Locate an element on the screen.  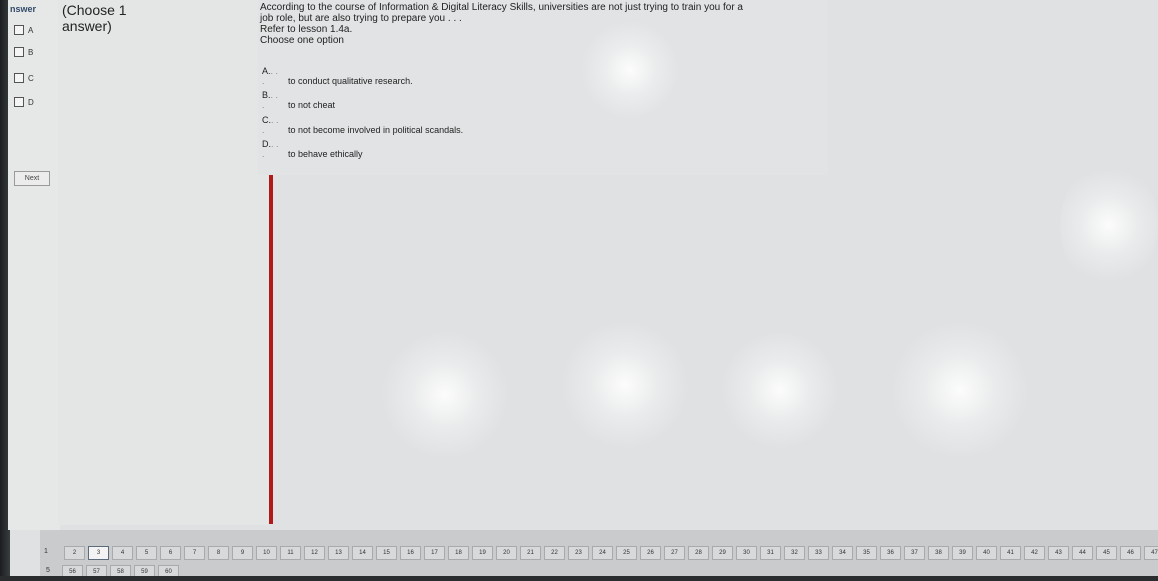
question-line-3: Refer to lesson 1.4a. is located at coordinates (306, 29).